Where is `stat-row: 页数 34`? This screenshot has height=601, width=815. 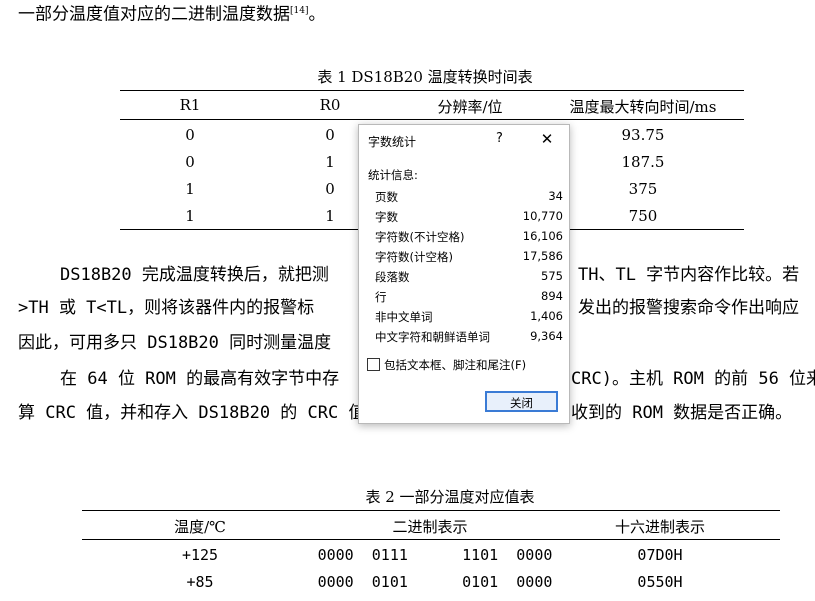 stat-row: 页数 34 is located at coordinates (469, 199).